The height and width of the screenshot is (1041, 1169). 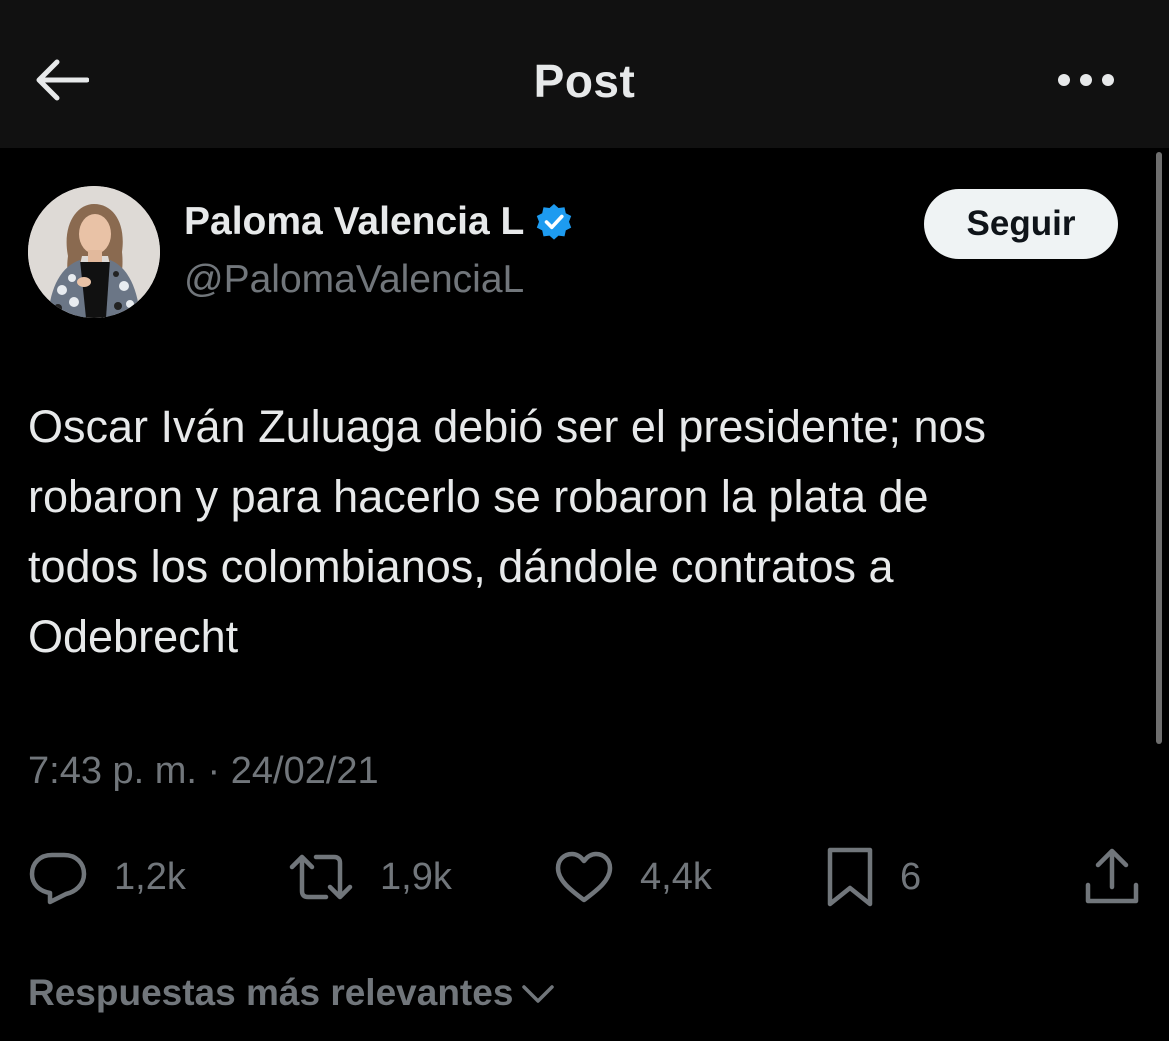 I want to click on replies-sort-dropdown: Respuestas más relevantes, so click(x=291, y=993).